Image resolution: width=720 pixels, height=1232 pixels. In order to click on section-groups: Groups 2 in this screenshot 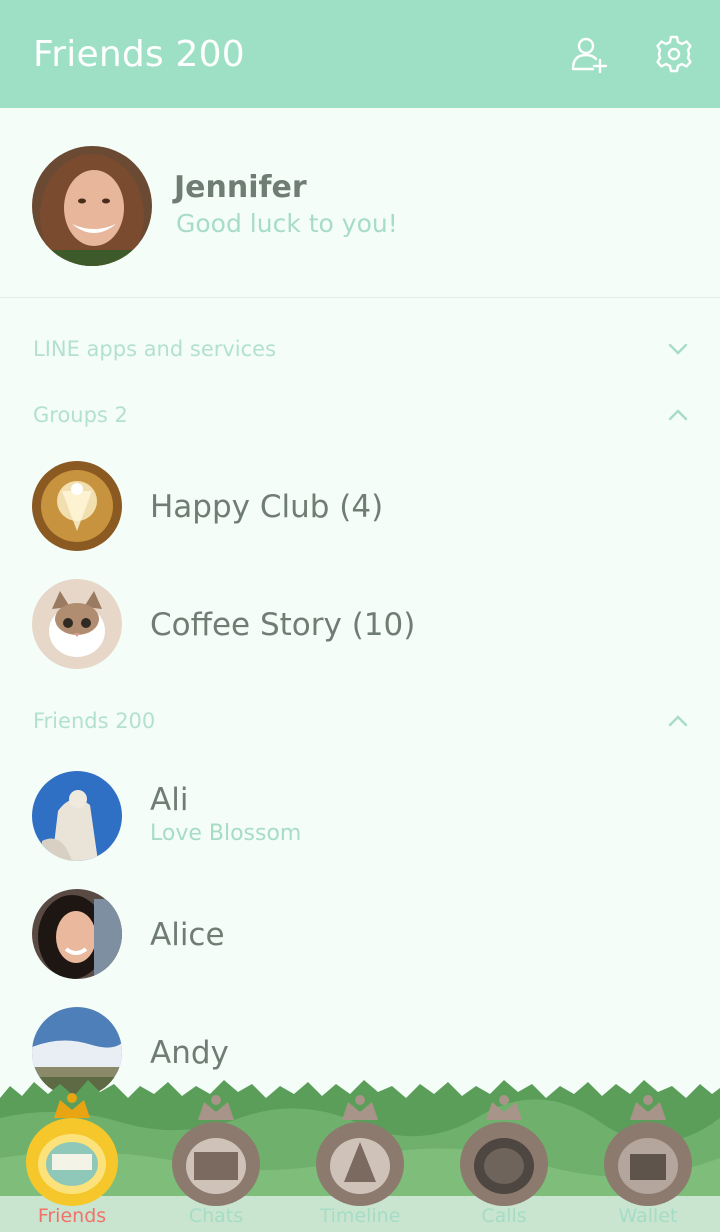, I will do `click(360, 417)`.